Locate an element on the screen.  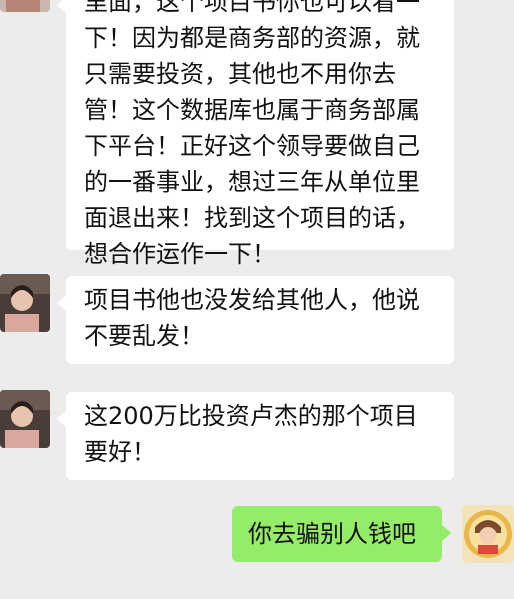
message-line: 想合作运作一下！ is located at coordinates (180, 254).